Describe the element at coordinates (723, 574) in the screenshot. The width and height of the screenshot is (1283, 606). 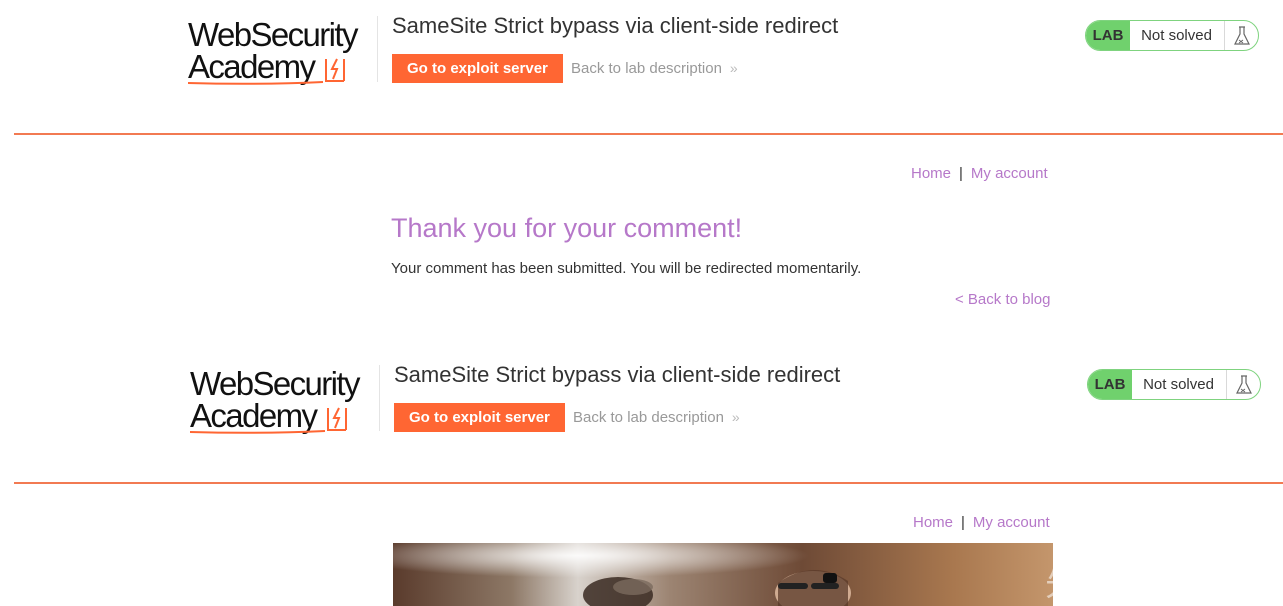
I see `blog-post-image` at that location.